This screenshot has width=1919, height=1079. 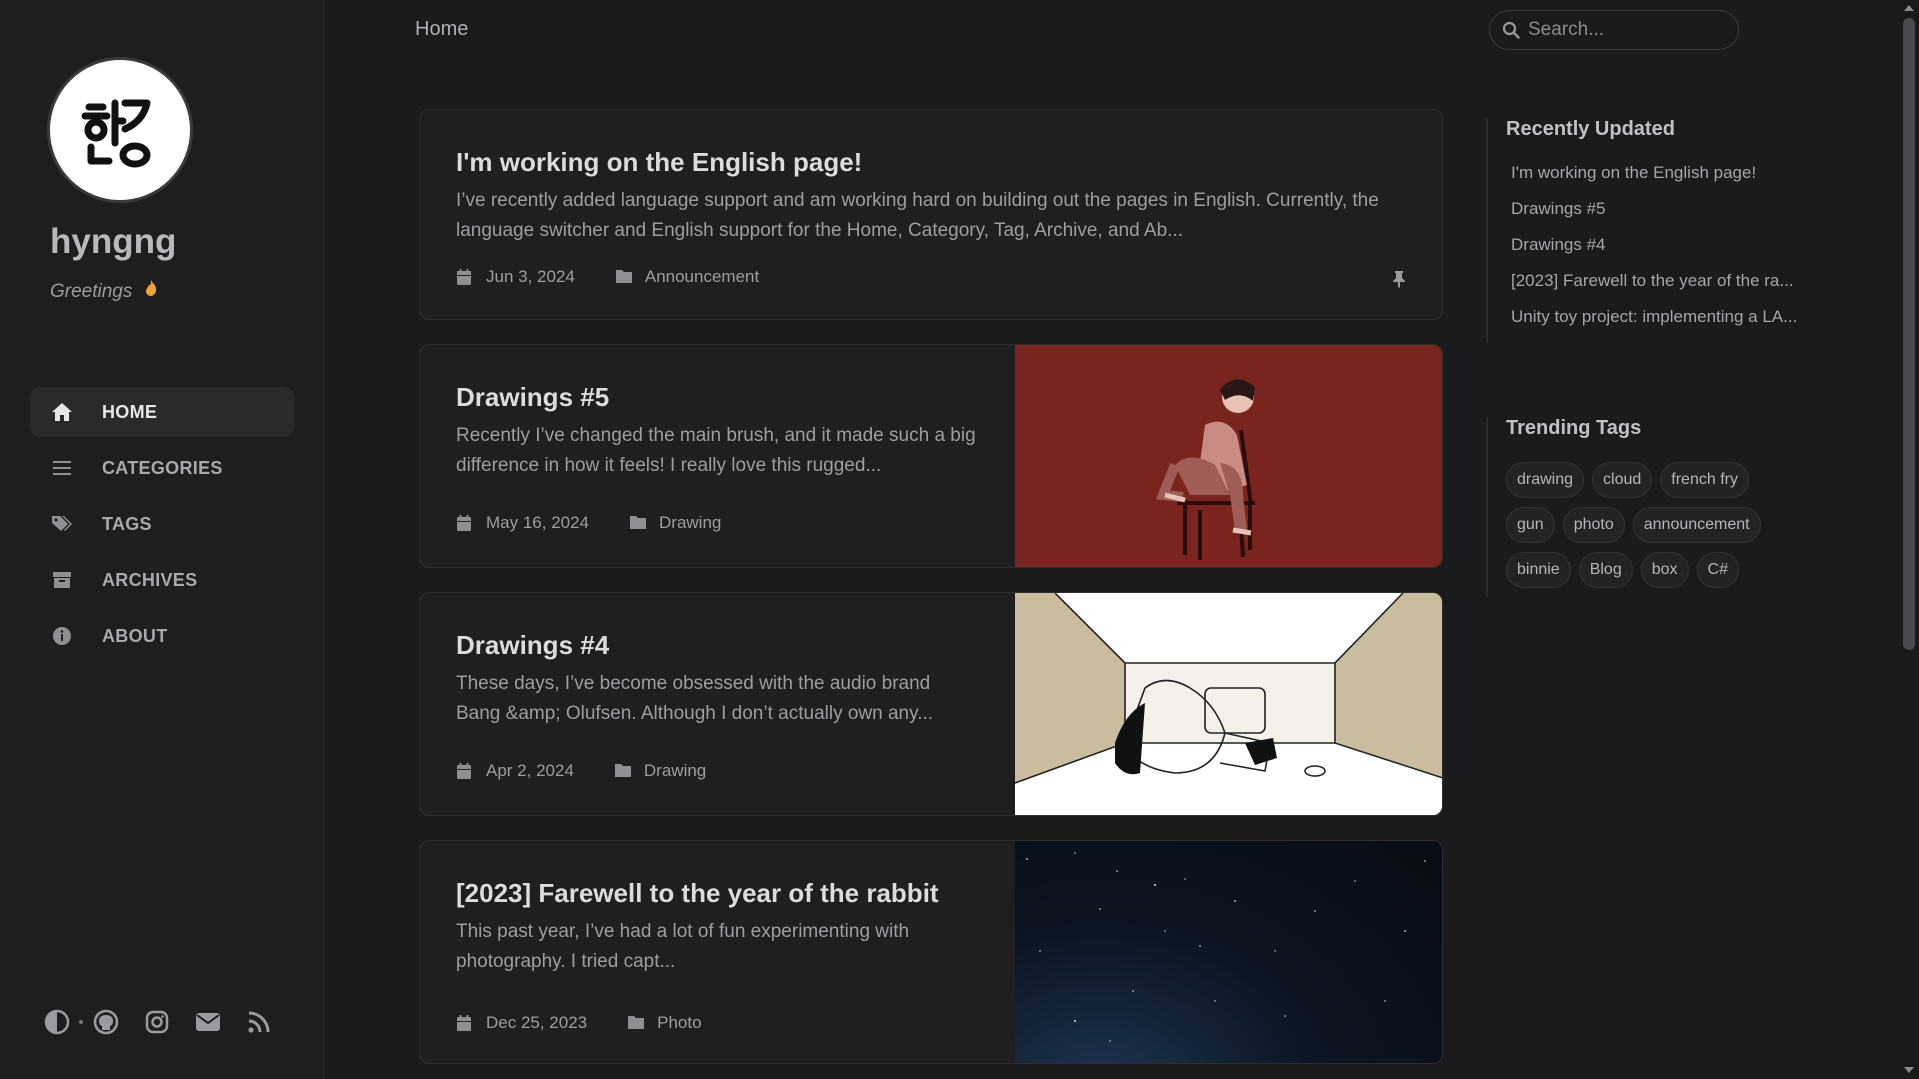 What do you see at coordinates (1664, 570) in the screenshot?
I see `tag-chip: box` at bounding box center [1664, 570].